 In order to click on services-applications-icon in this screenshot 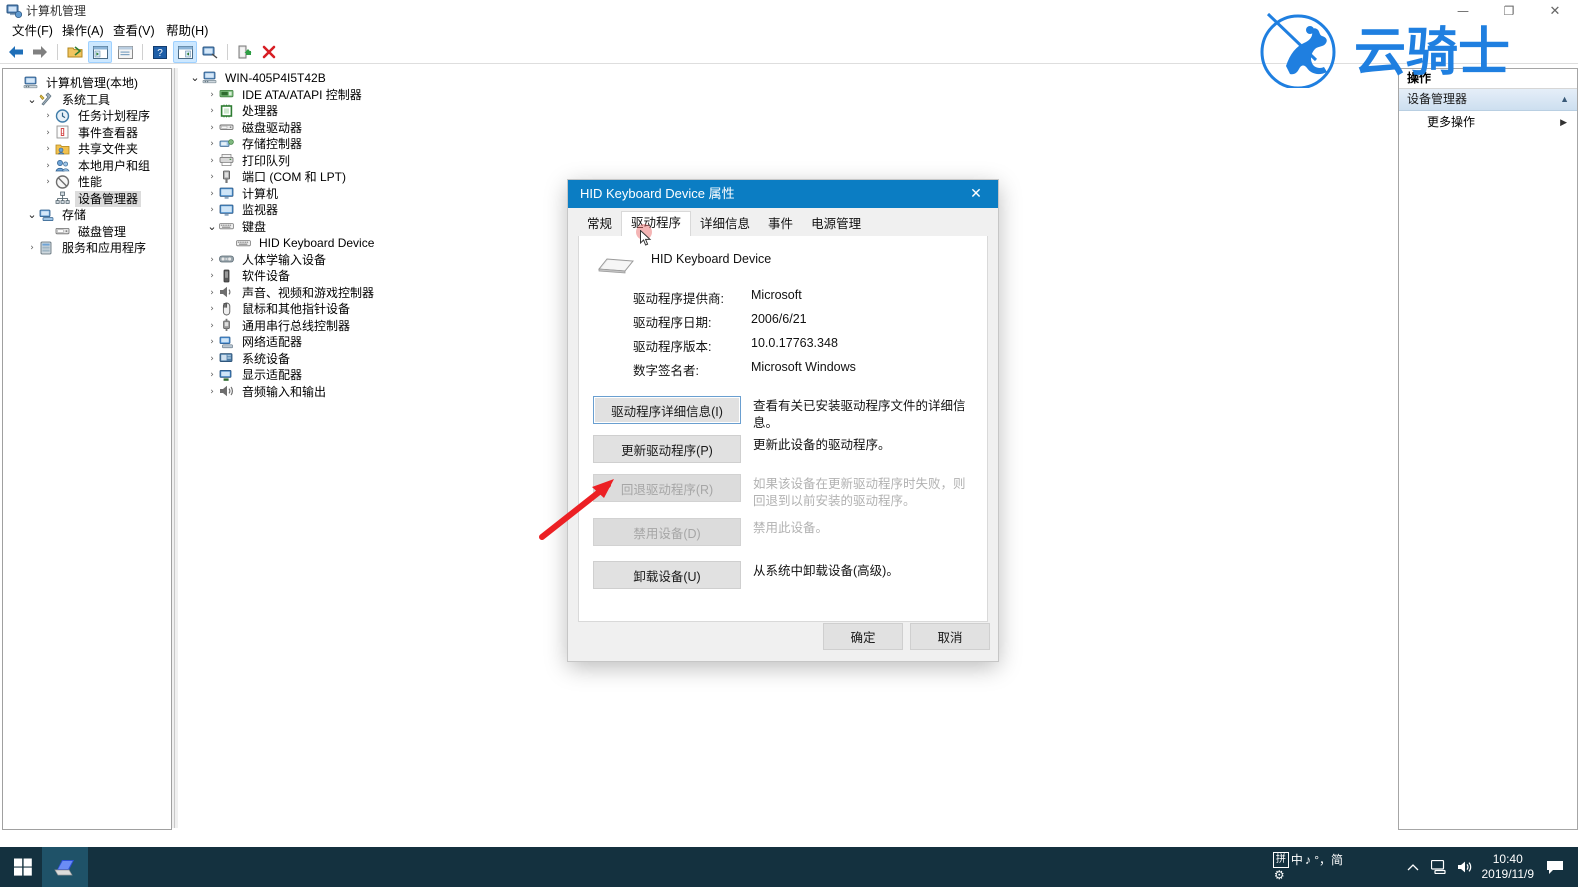, I will do `click(47, 248)`.